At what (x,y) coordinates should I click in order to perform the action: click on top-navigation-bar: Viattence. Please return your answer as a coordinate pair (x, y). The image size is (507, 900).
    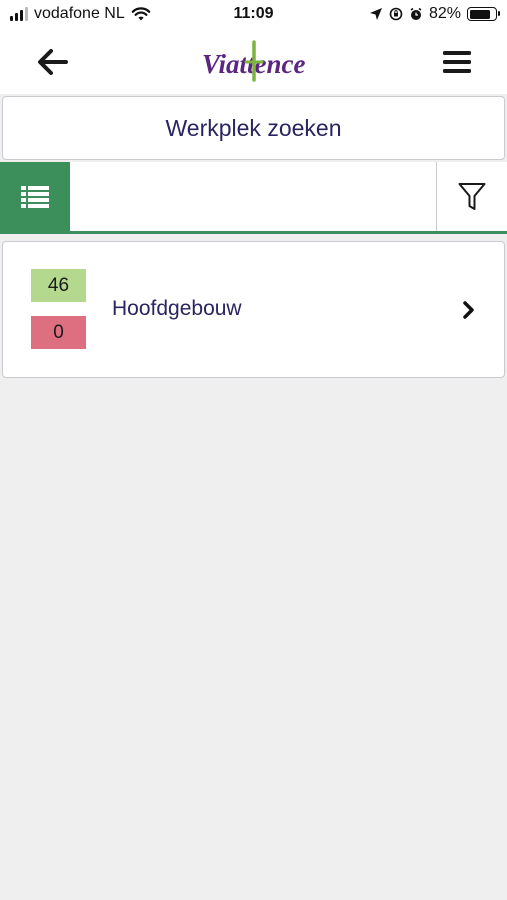
    Looking at the image, I should click on (253, 62).